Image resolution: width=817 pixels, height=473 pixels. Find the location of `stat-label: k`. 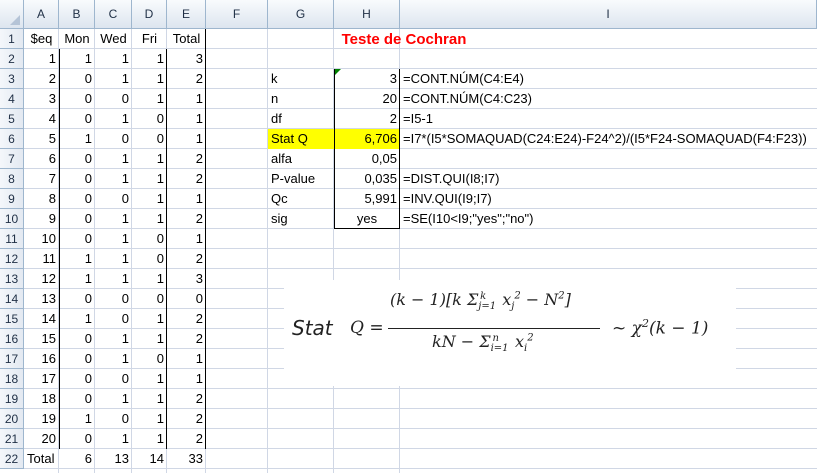

stat-label: k is located at coordinates (301, 79).